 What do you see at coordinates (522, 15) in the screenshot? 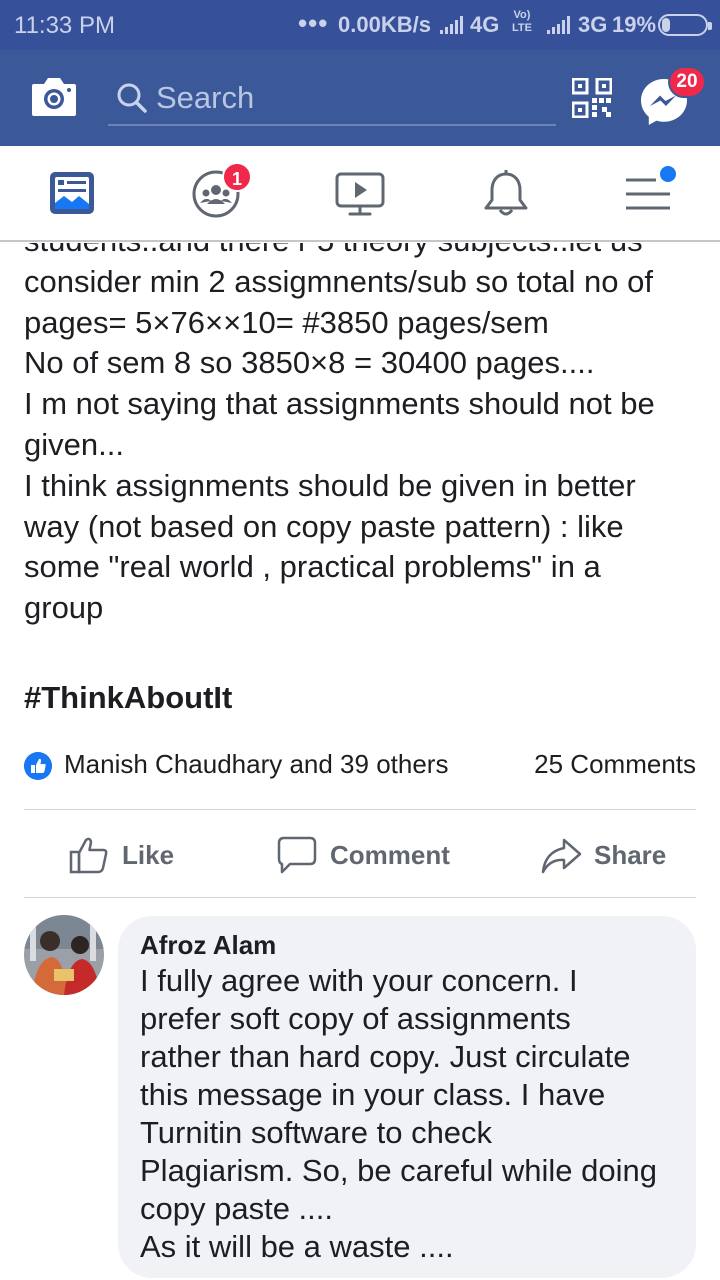
I see `volte-top-label: Vo)` at bounding box center [522, 15].